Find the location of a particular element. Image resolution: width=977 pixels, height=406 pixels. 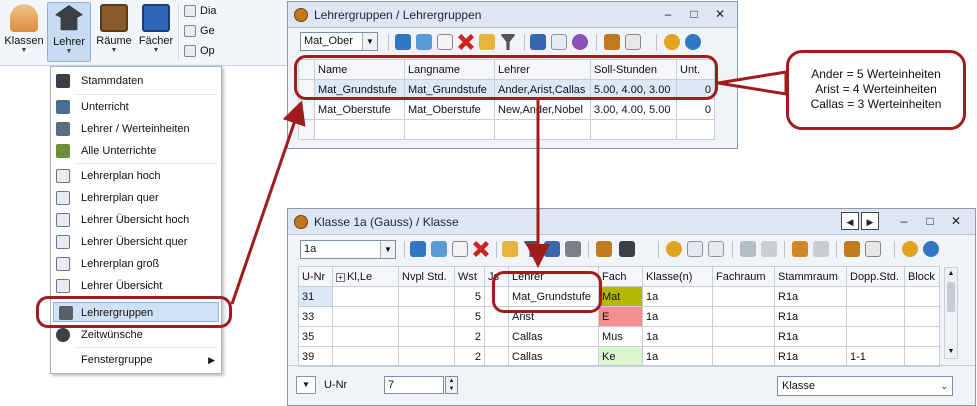

minimize-button: – is located at coordinates (668, 14).